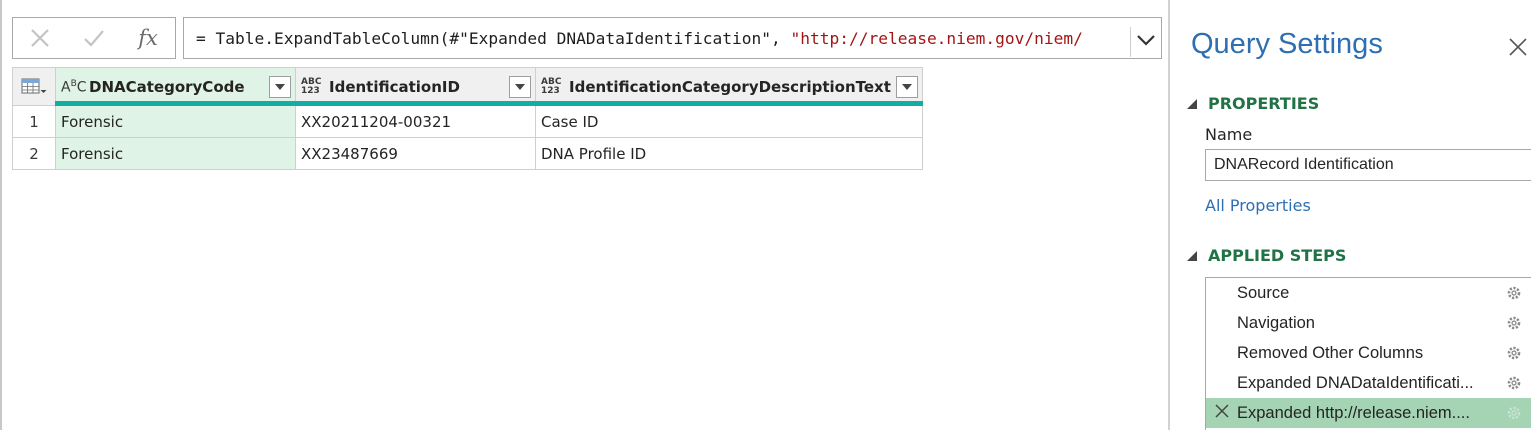  I want to click on formula-string-literal: "http://release.niem.gov/niem/, so click(936, 38).